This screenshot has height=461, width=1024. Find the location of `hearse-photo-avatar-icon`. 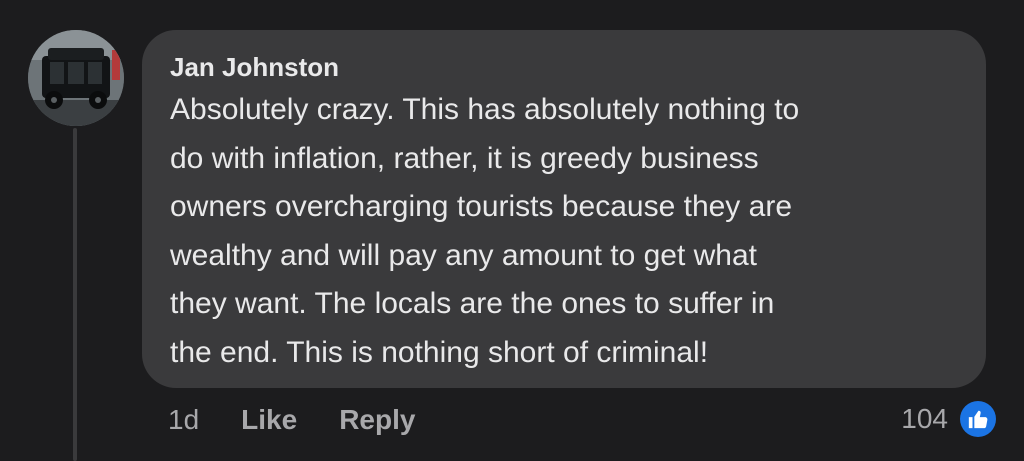

hearse-photo-avatar-icon is located at coordinates (76, 78).